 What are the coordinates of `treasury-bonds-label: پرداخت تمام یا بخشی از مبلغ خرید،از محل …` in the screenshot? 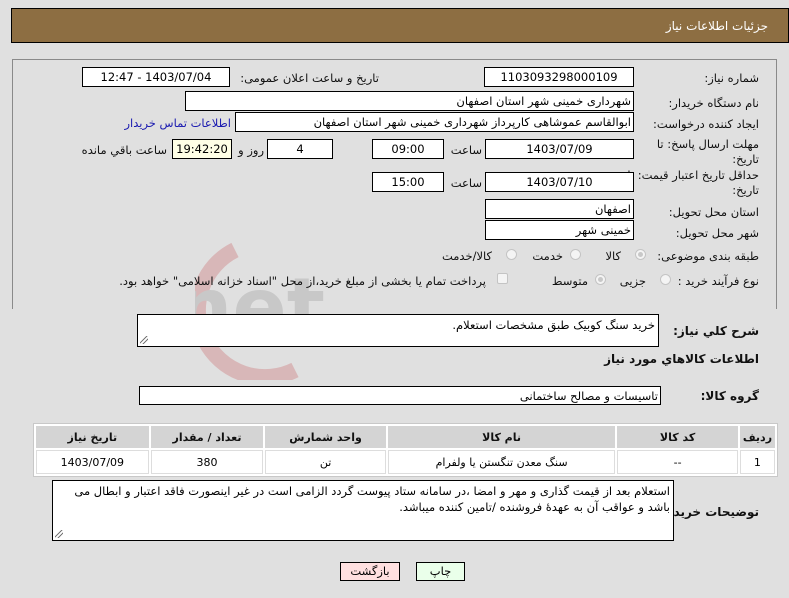 It's located at (302, 281).